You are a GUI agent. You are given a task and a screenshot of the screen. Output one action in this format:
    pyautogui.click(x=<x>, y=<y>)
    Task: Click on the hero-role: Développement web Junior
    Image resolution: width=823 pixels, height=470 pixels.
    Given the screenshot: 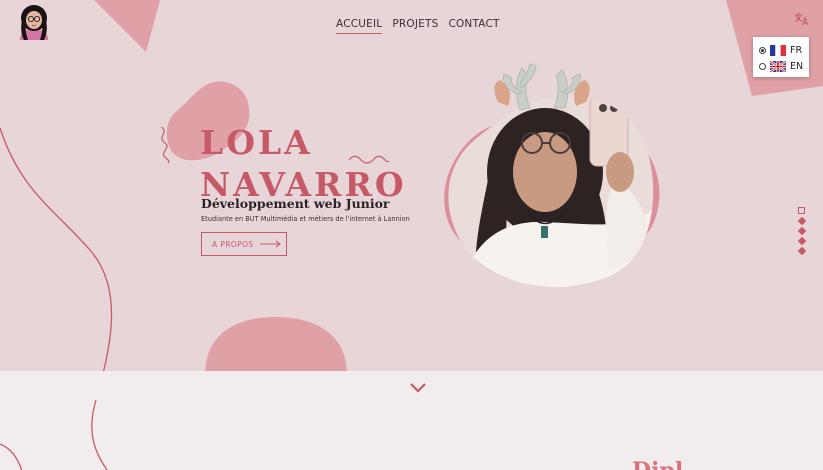 What is the action you would take?
    pyautogui.click(x=295, y=203)
    